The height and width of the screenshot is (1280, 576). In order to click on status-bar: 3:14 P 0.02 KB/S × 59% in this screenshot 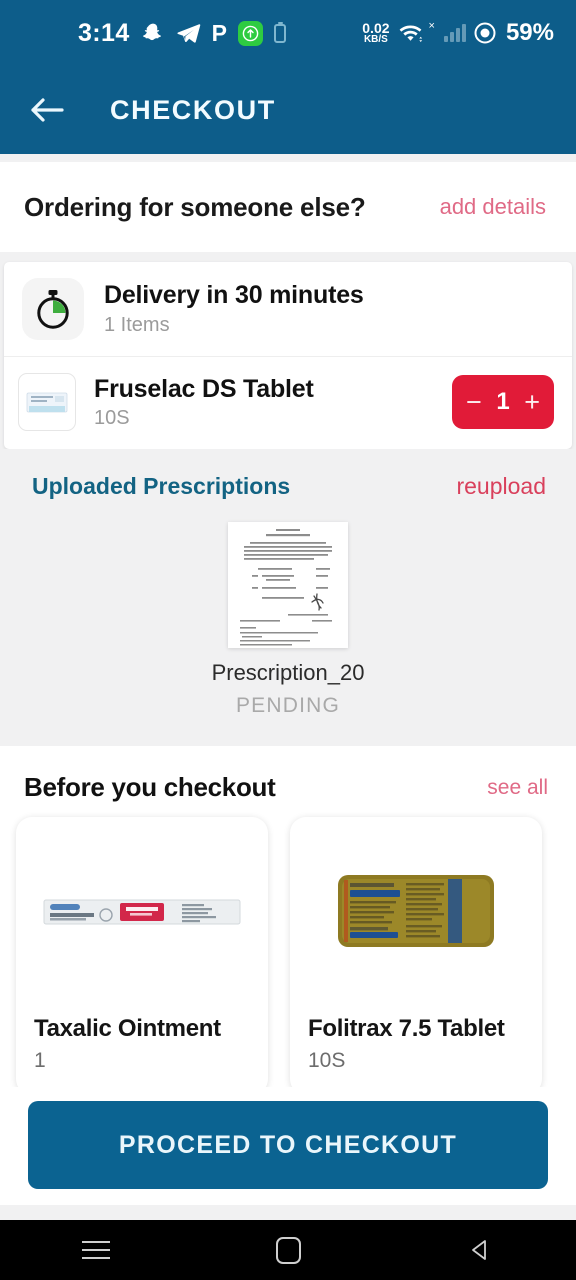, I will do `click(288, 33)`.